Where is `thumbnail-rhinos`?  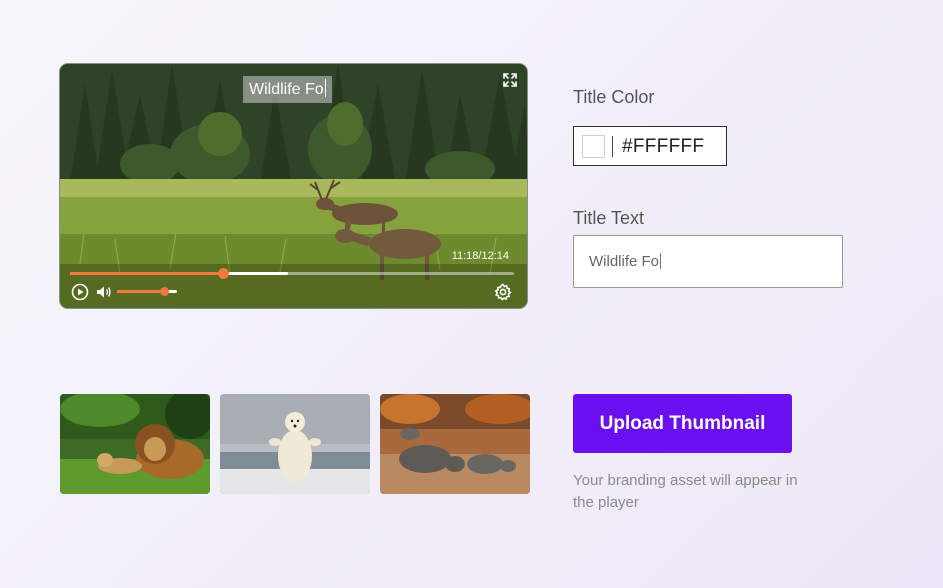
thumbnail-rhinos is located at coordinates (455, 444).